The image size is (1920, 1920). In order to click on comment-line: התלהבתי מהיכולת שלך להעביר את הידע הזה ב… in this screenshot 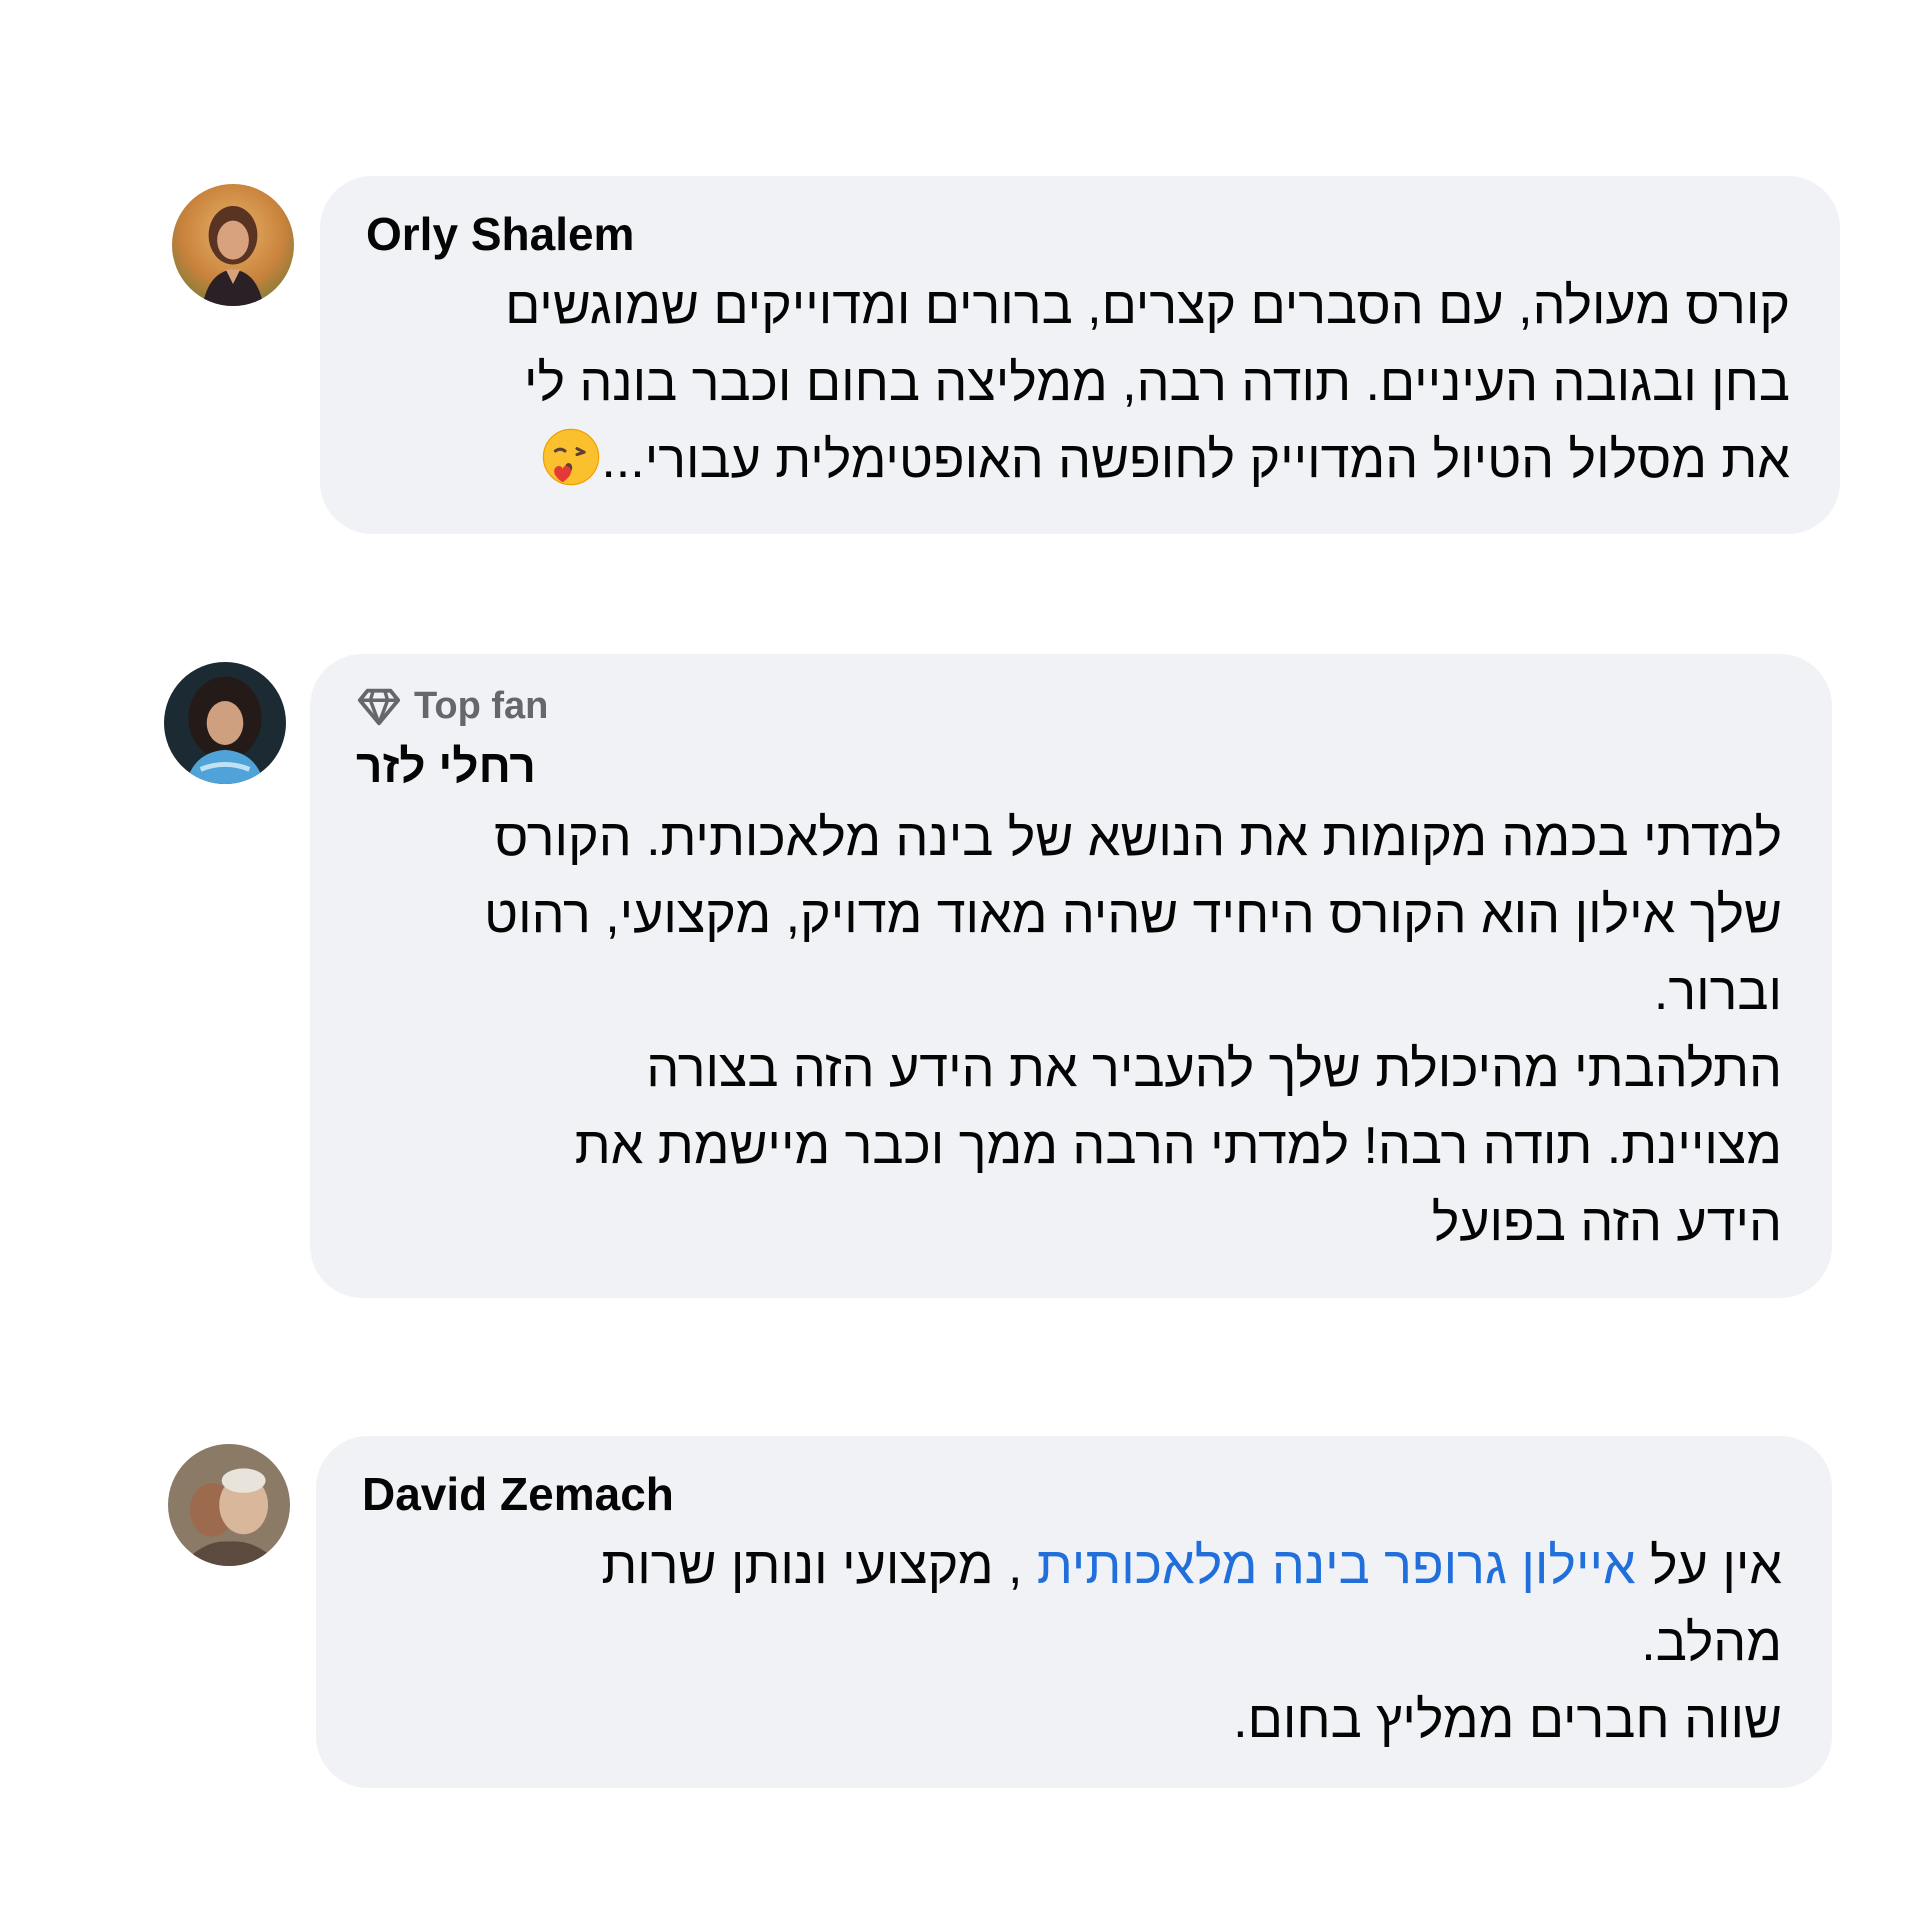, I will do `click(1214, 1069)`.